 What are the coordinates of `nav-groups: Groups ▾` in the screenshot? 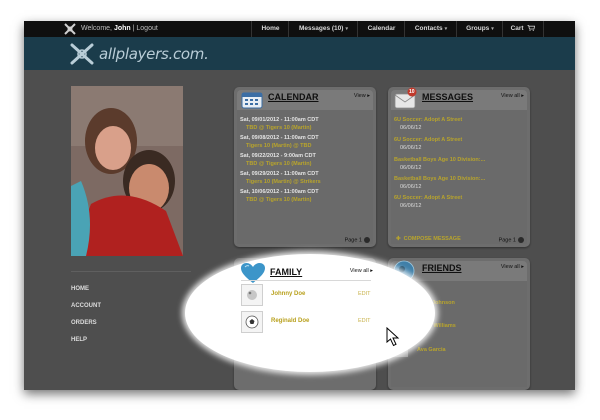 It's located at (479, 29).